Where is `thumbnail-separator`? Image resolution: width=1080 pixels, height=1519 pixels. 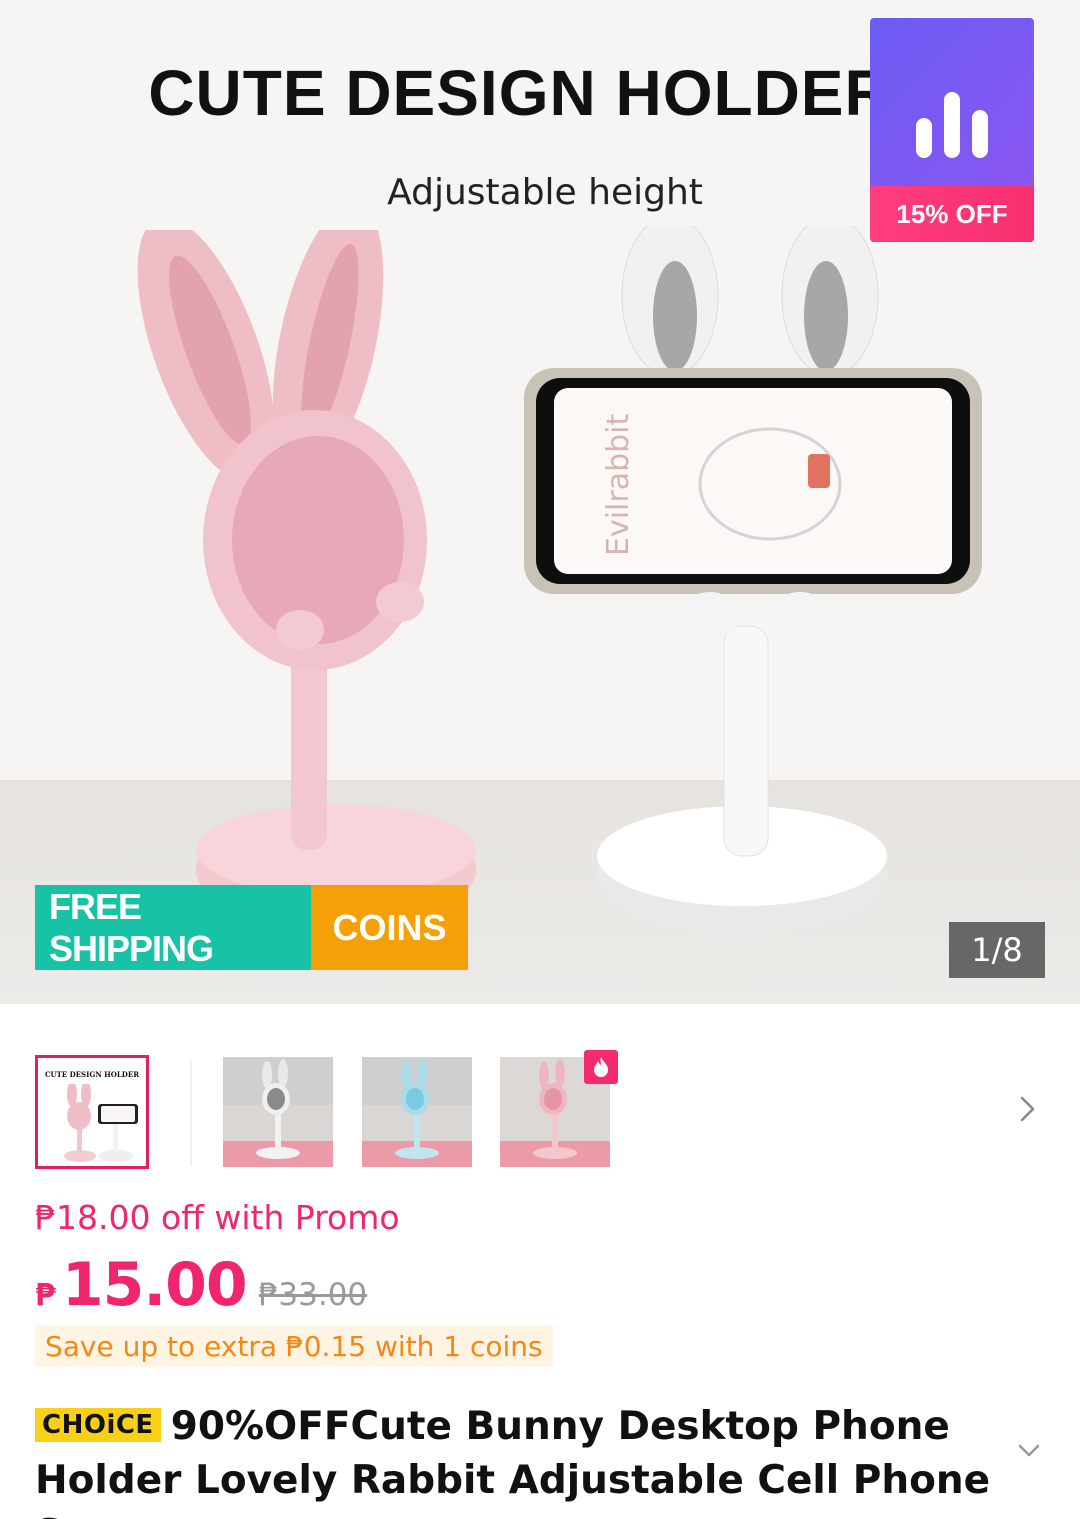 thumbnail-separator is located at coordinates (191, 1113).